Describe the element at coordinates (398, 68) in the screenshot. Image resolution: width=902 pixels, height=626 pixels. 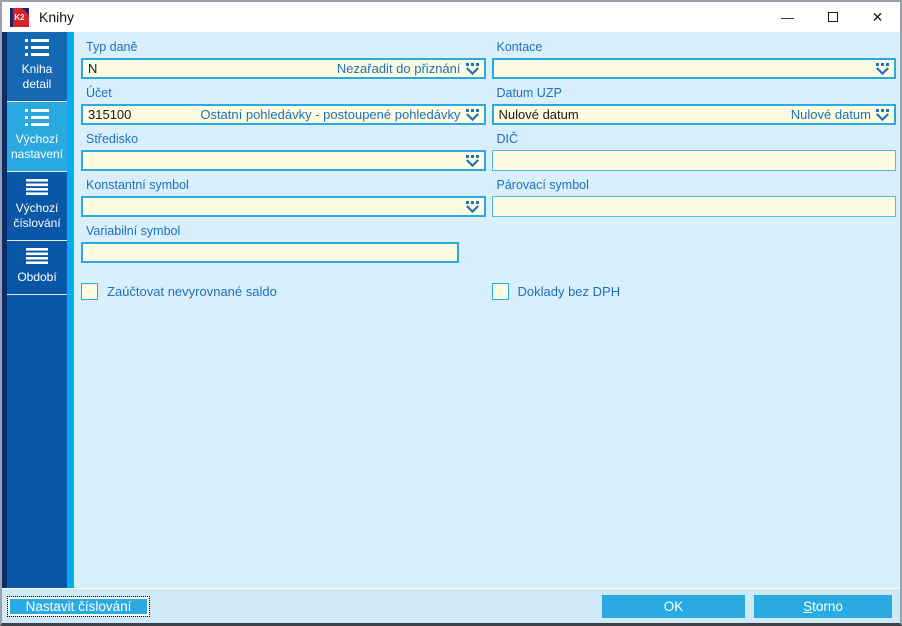
I see `field-display-text: Nezařadit do přiznání` at that location.